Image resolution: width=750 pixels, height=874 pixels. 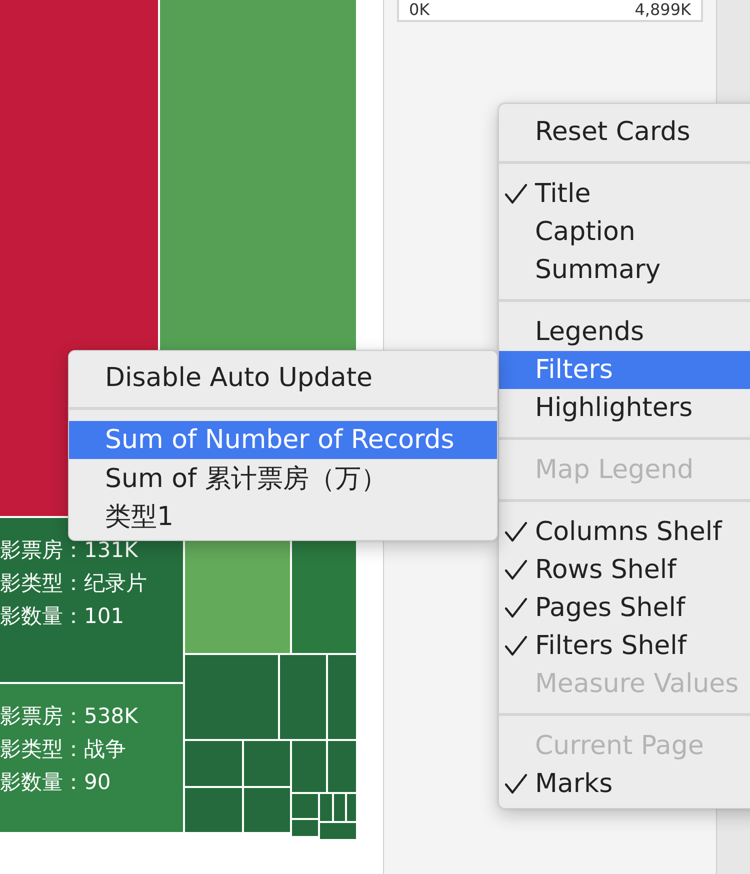 I want to click on menu-item: Columns Shelf, so click(x=624, y=532).